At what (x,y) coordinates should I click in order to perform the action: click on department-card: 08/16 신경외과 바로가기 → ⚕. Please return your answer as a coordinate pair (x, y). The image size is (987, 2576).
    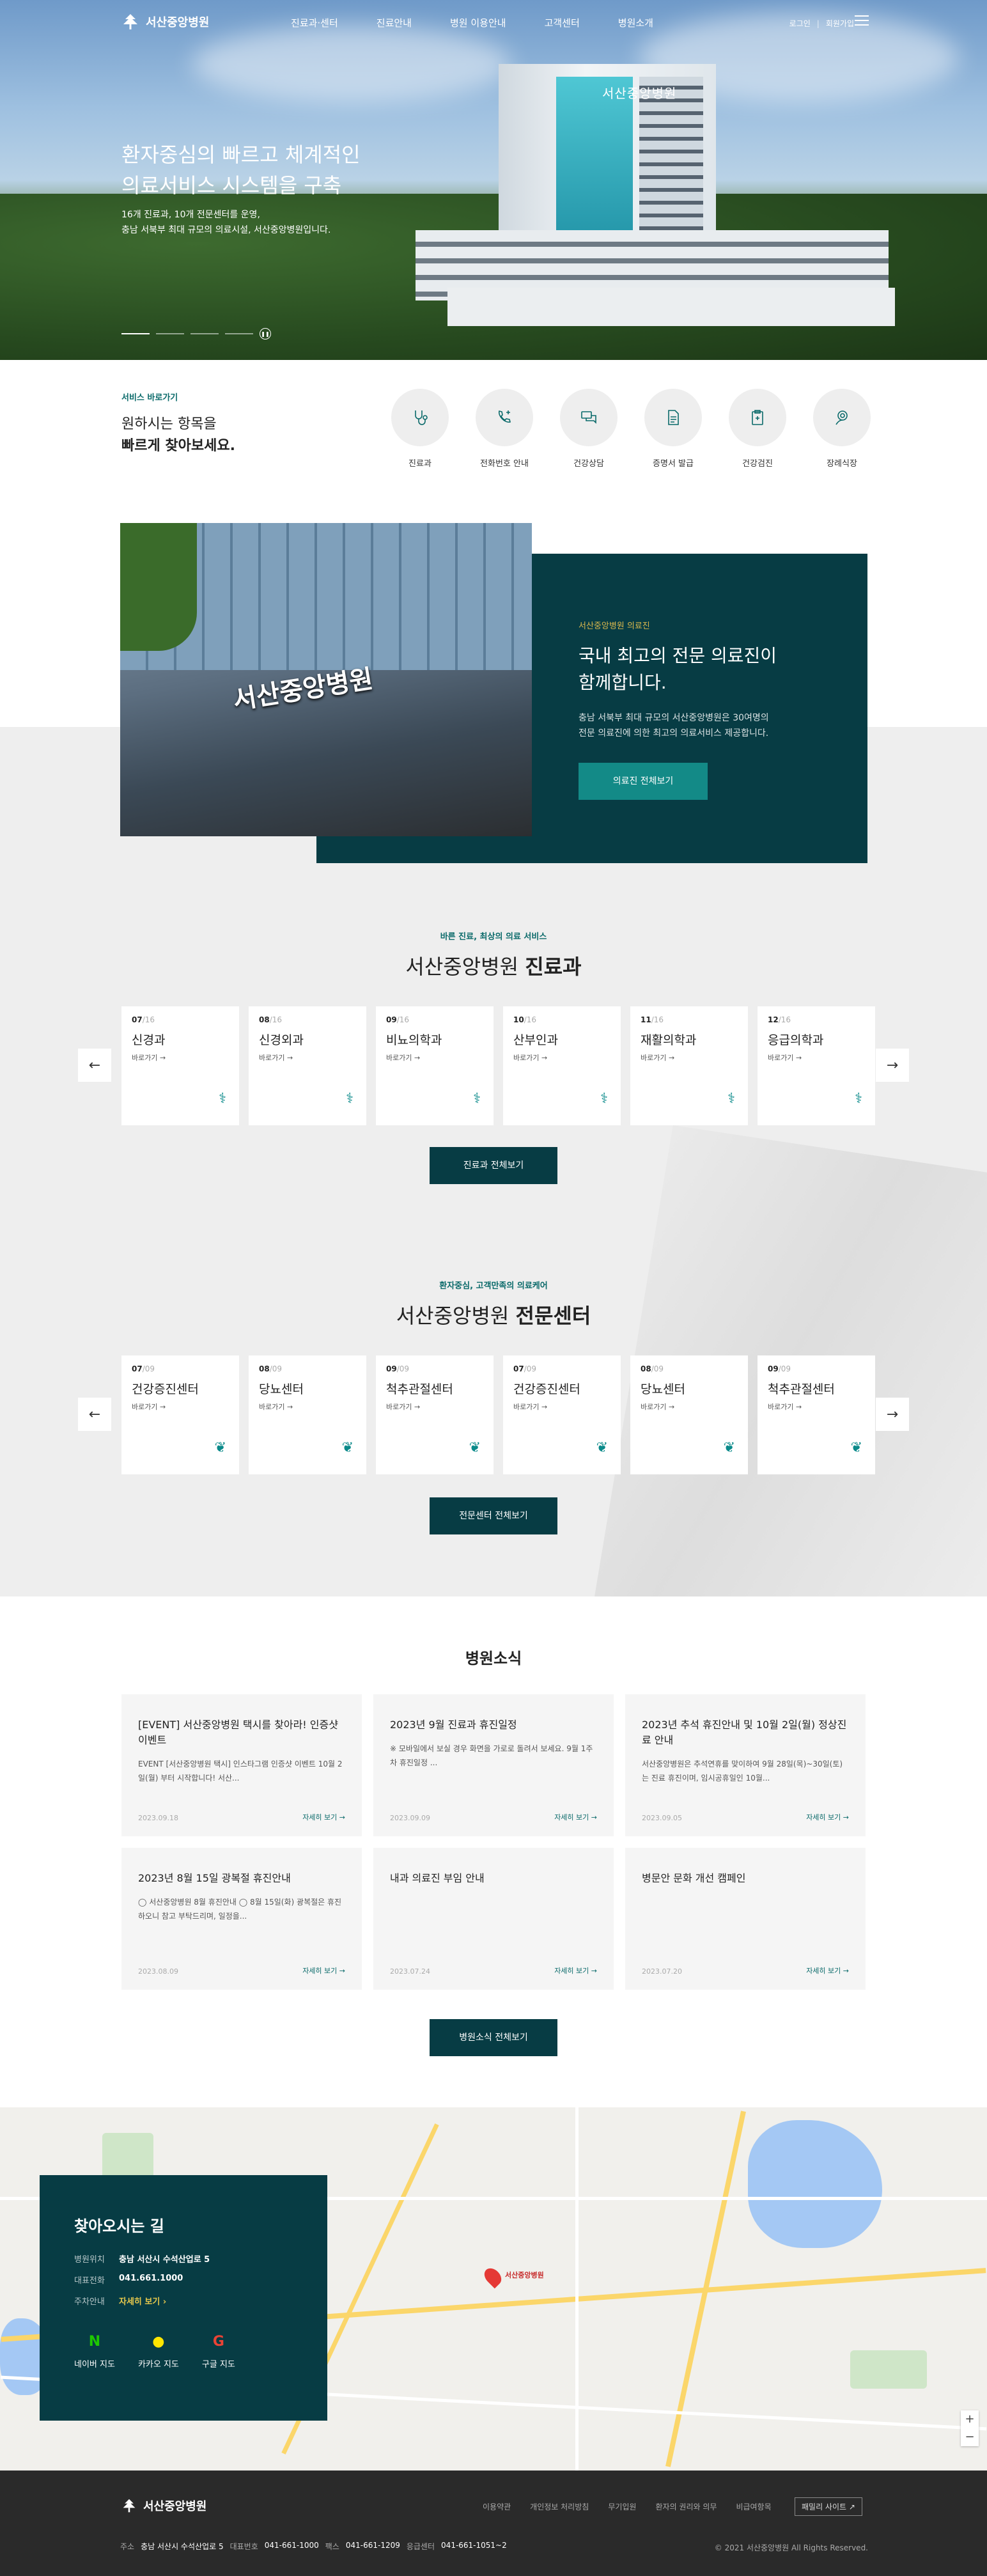
    Looking at the image, I should click on (308, 1065).